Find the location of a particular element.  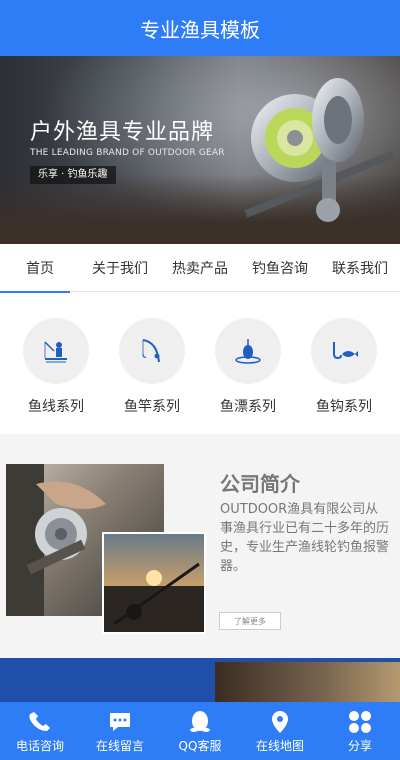

float-icon is located at coordinates (248, 351).